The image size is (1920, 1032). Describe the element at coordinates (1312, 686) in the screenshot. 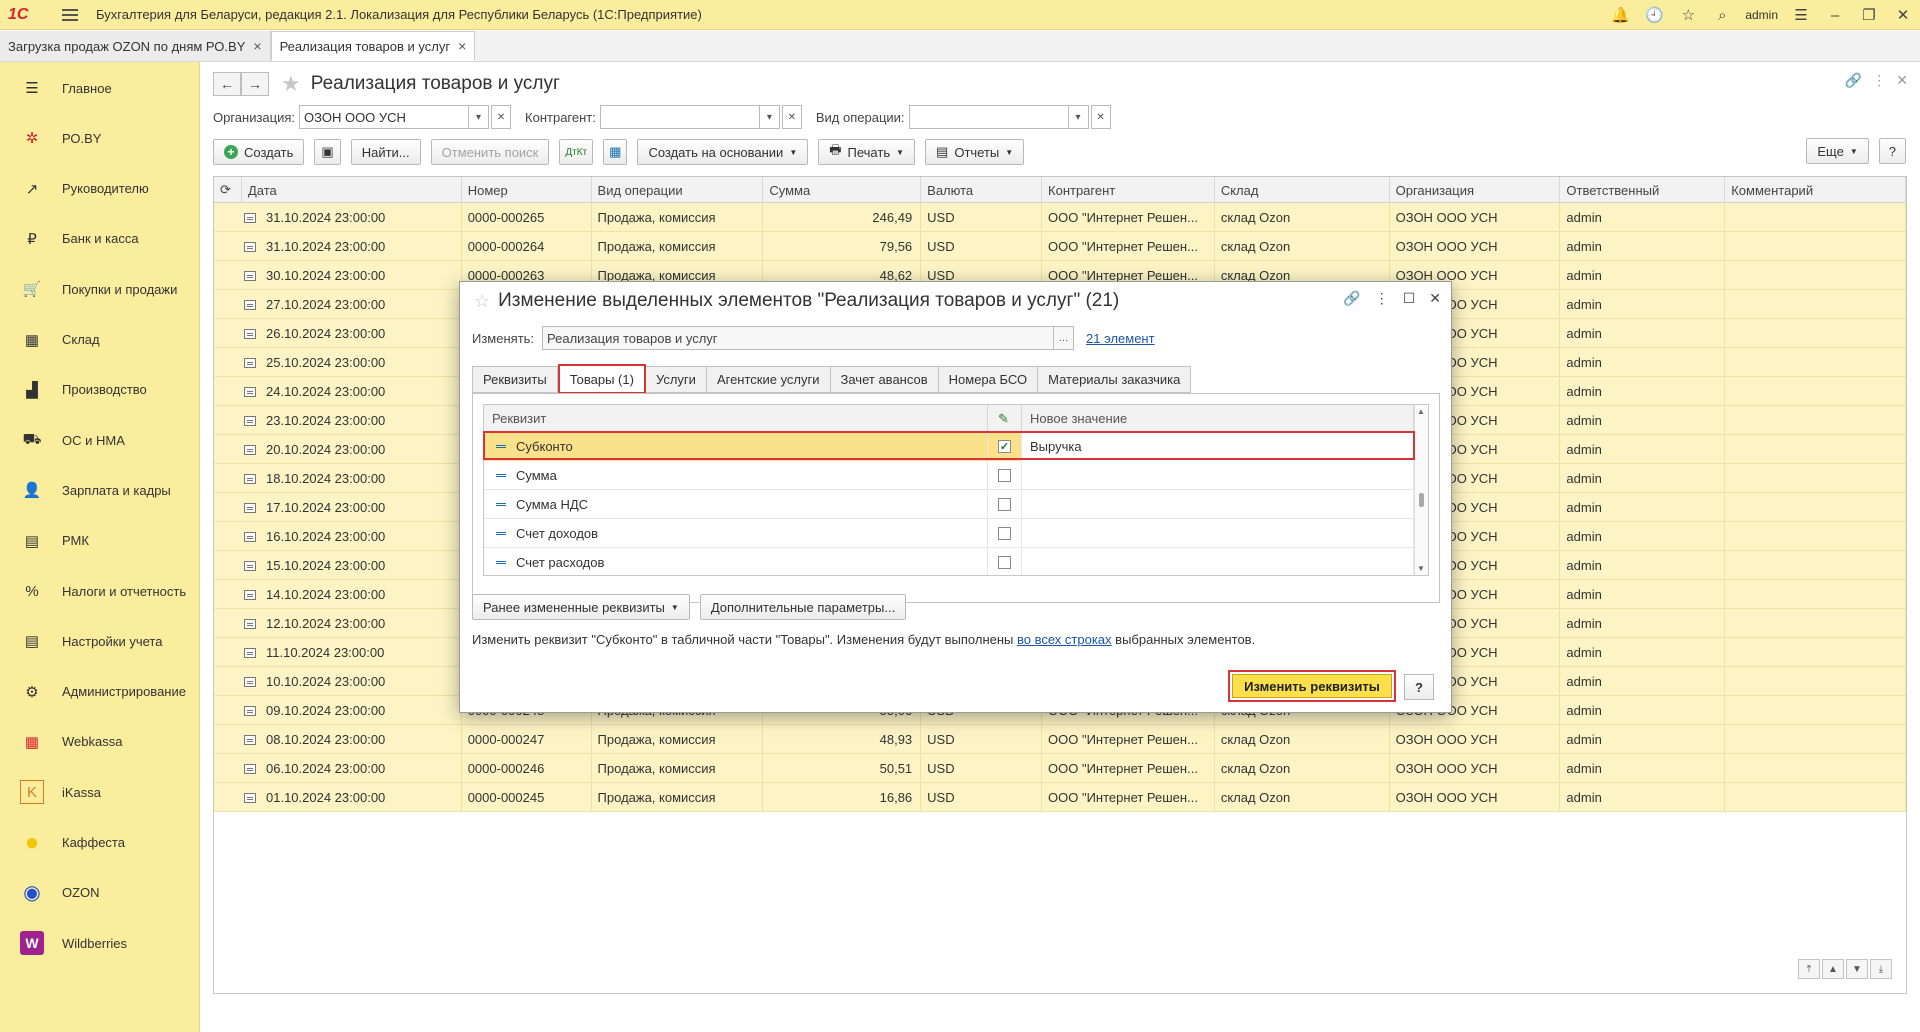

I see `apply-changes-button: Изменить реквизиты` at that location.